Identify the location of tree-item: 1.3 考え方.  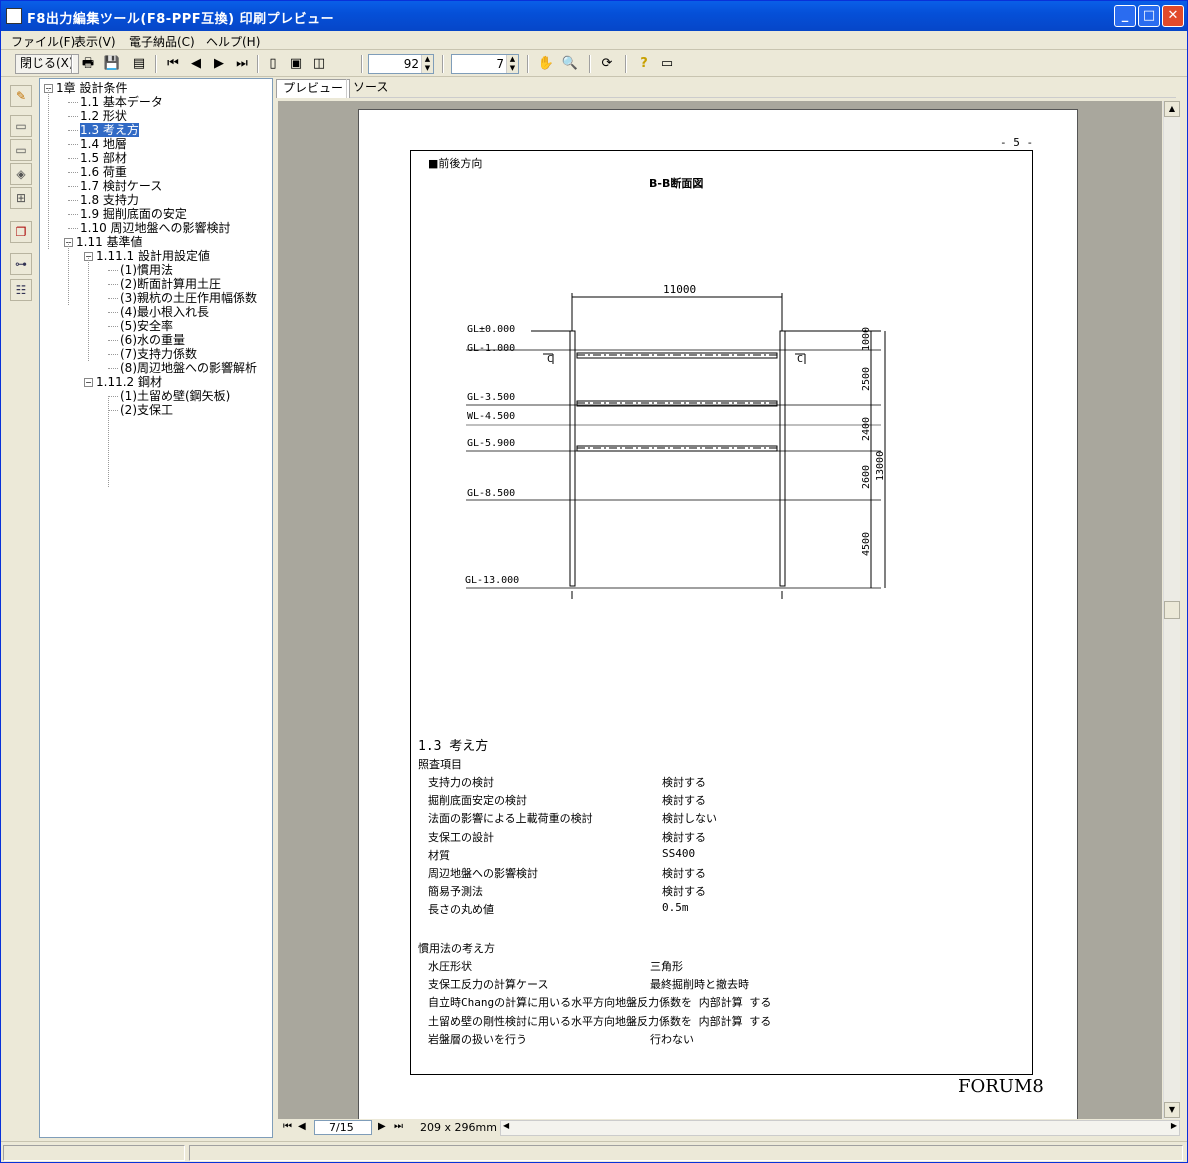
(109, 130).